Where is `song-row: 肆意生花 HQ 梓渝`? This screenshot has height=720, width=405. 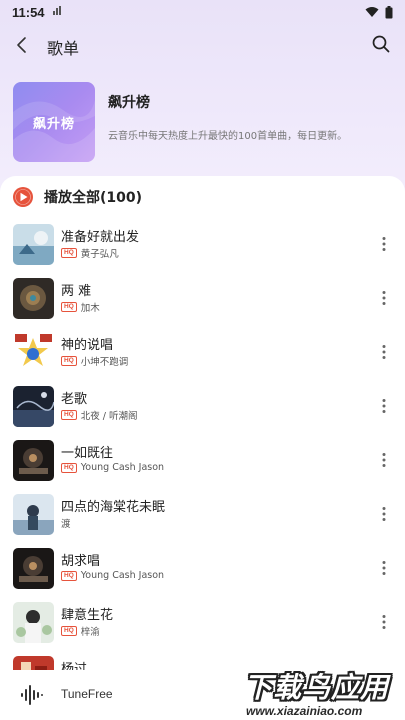 song-row: 肆意生花 HQ 梓渝 is located at coordinates (202, 623).